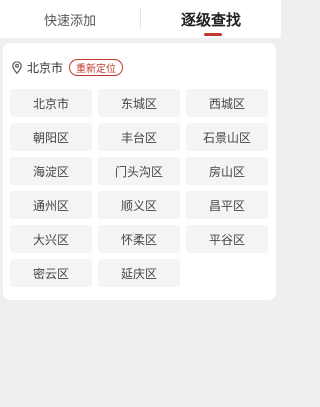  What do you see at coordinates (96, 67) in the screenshot?
I see `relocate-button: 重新定位` at bounding box center [96, 67].